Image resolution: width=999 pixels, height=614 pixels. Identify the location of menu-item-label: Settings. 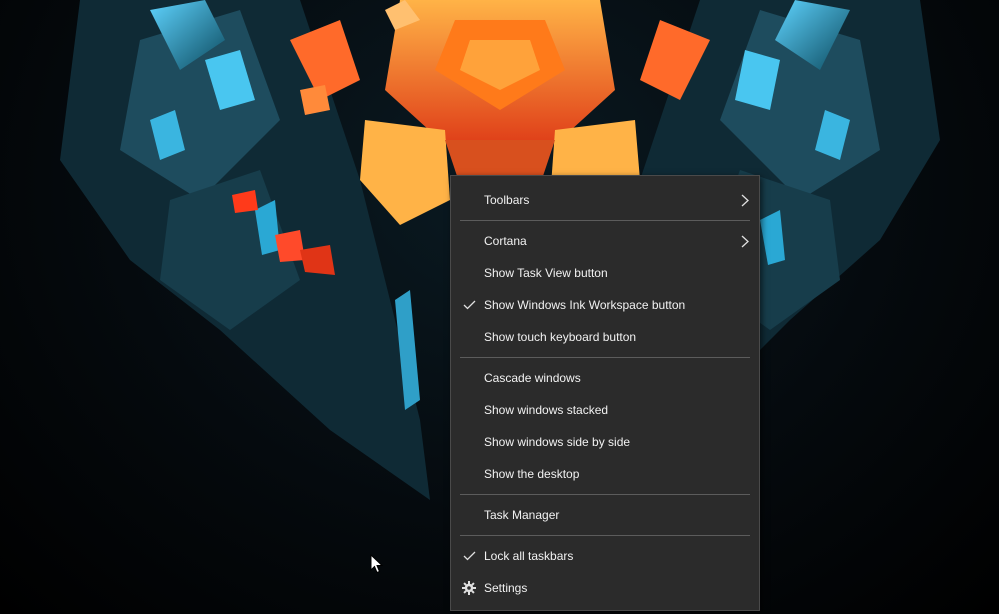
(506, 588).